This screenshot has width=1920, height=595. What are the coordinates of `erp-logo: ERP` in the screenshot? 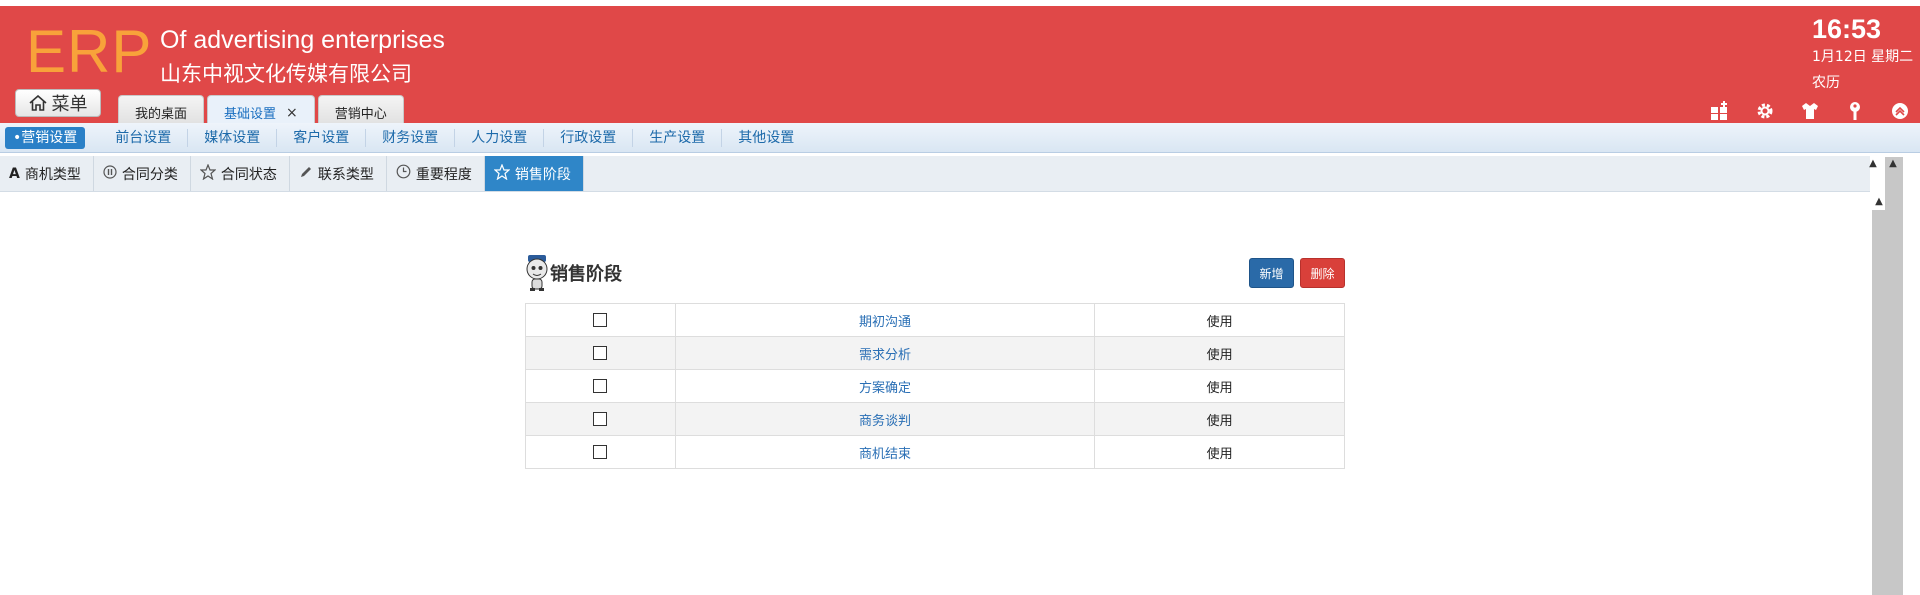 It's located at (89, 51).